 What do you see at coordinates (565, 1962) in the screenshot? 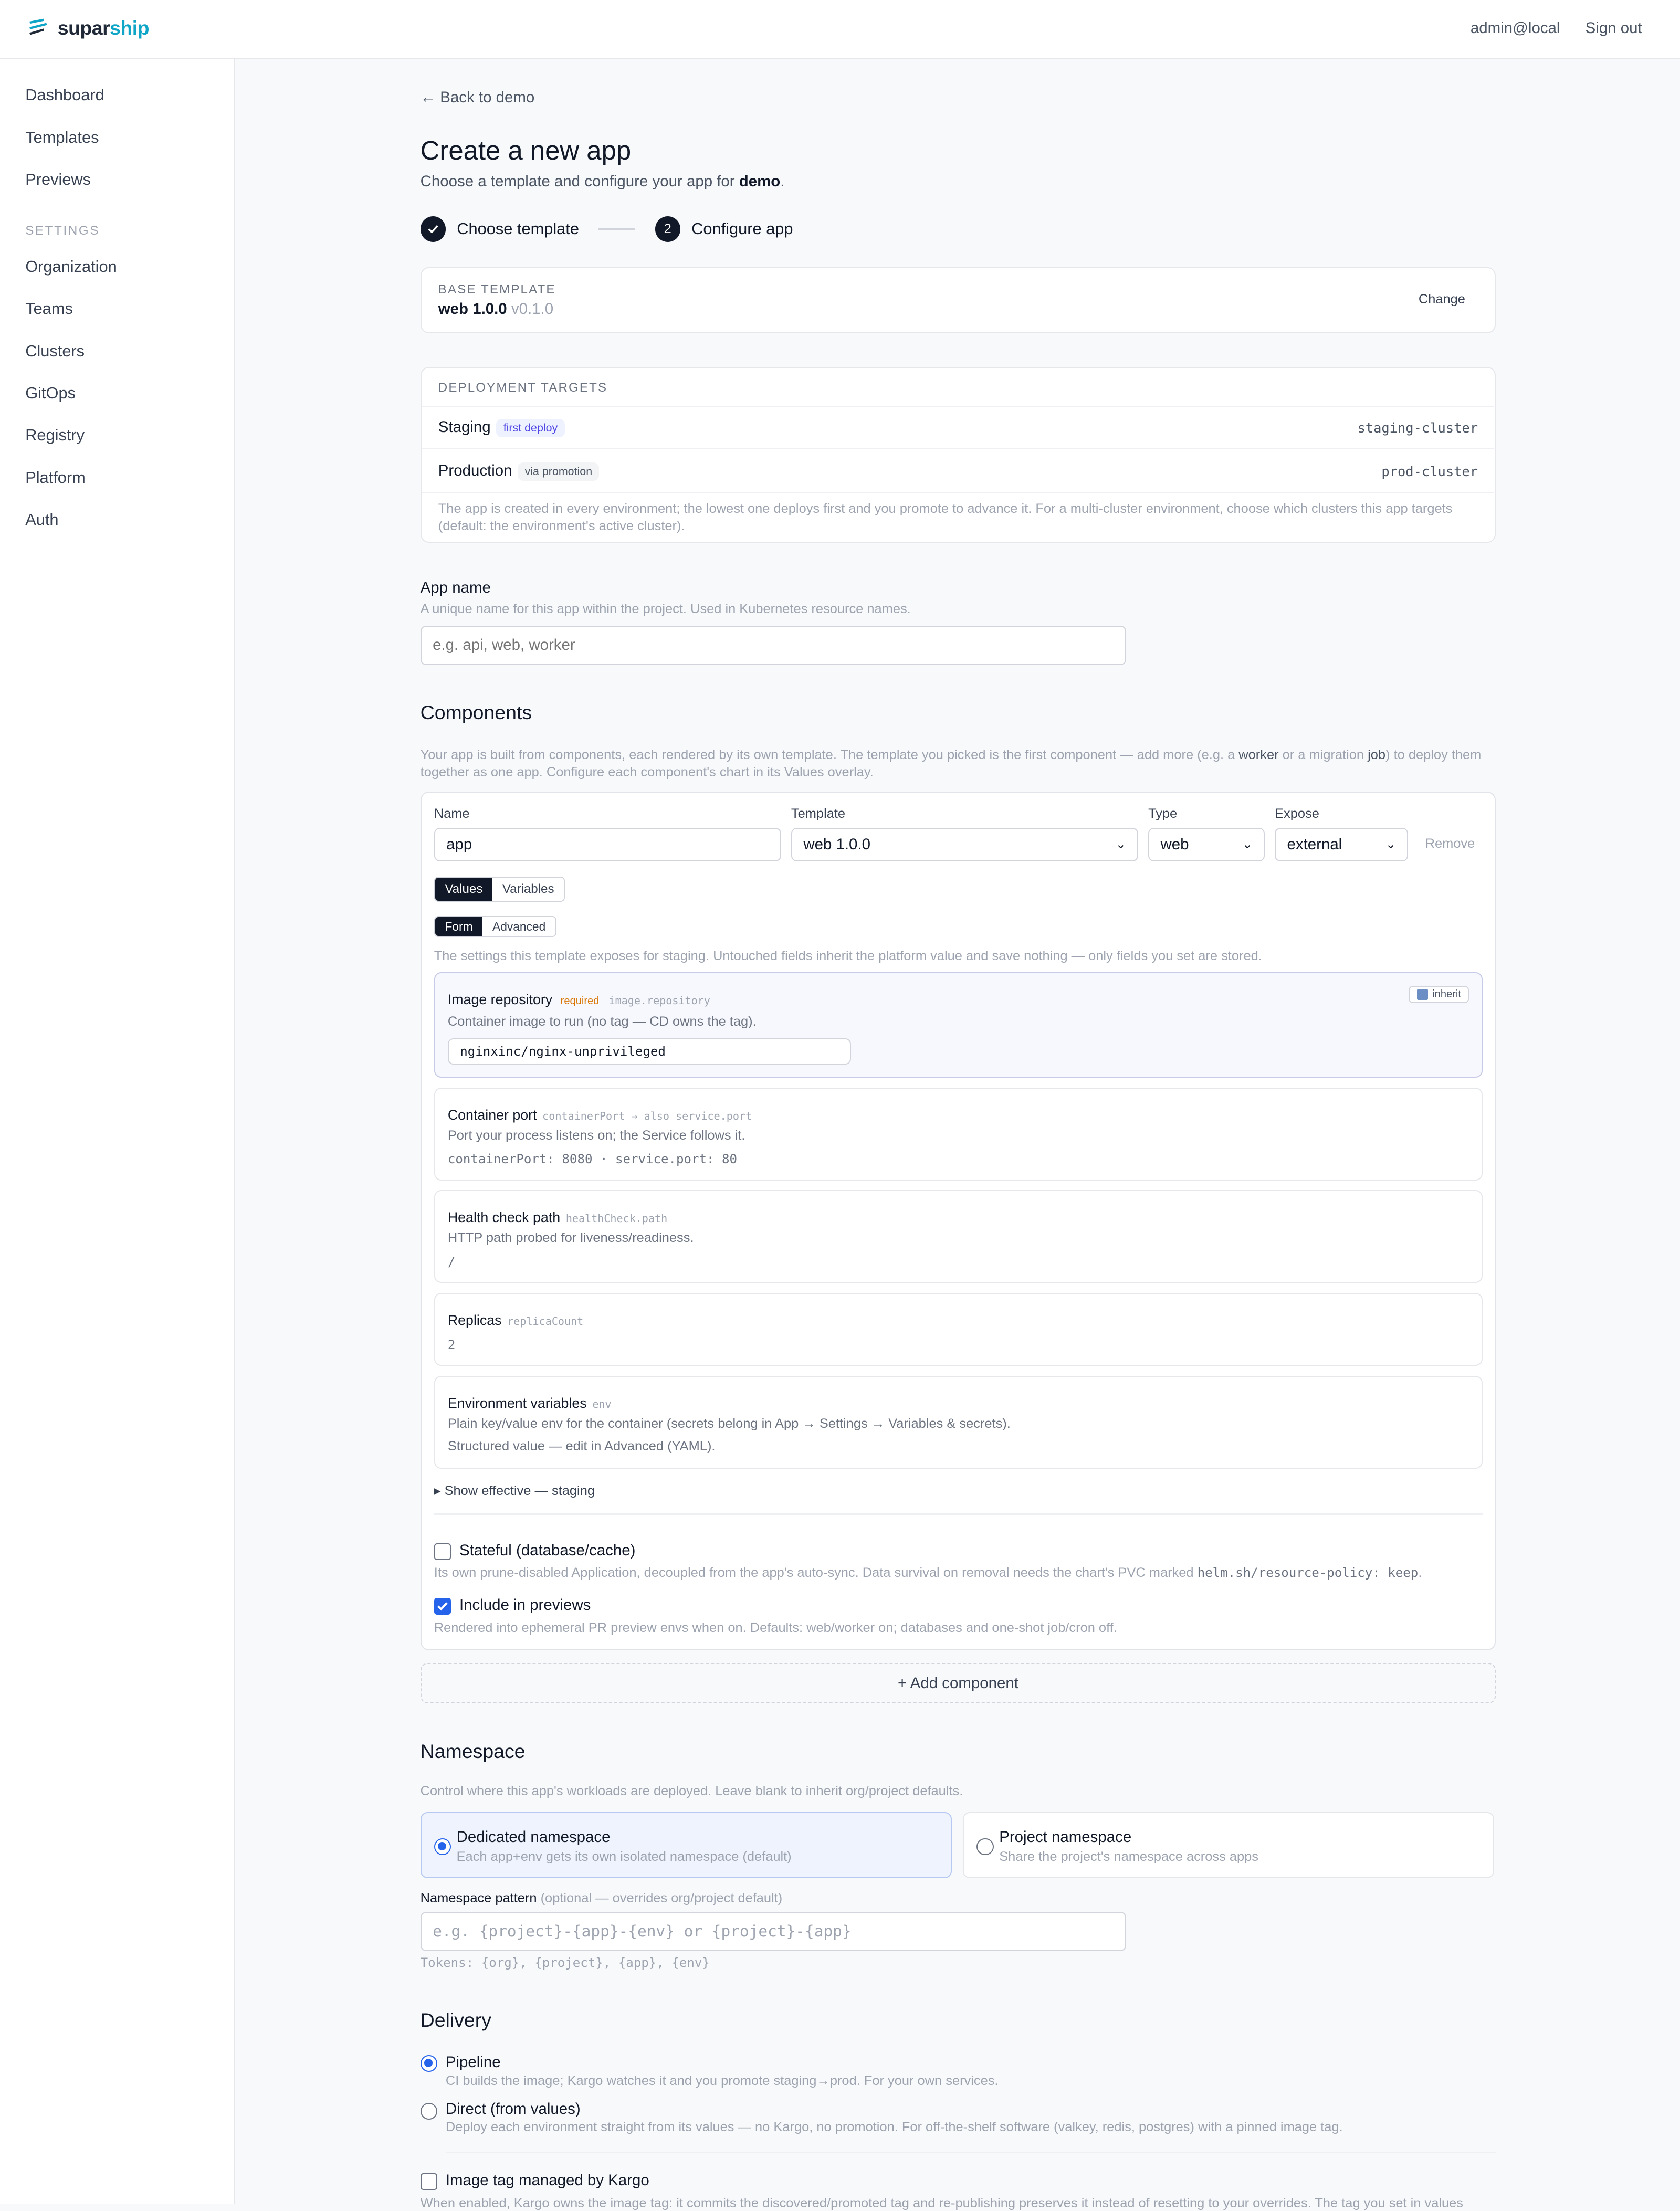
I see `namespace-tokens: Tokens: {org}, {project}, {app}, {env}` at bounding box center [565, 1962].